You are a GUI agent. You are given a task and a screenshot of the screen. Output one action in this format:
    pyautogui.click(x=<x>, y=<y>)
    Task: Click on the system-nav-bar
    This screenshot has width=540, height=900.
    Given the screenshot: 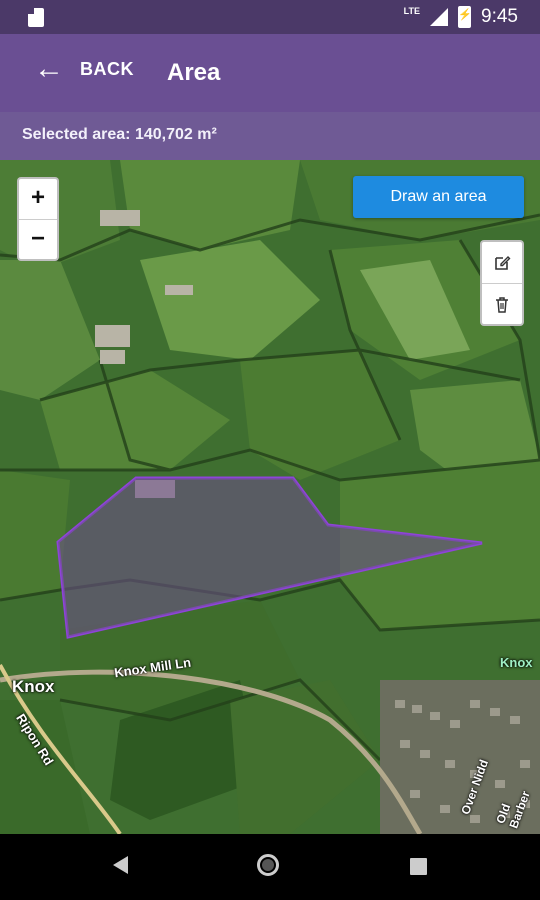 What is the action you would take?
    pyautogui.click(x=270, y=867)
    